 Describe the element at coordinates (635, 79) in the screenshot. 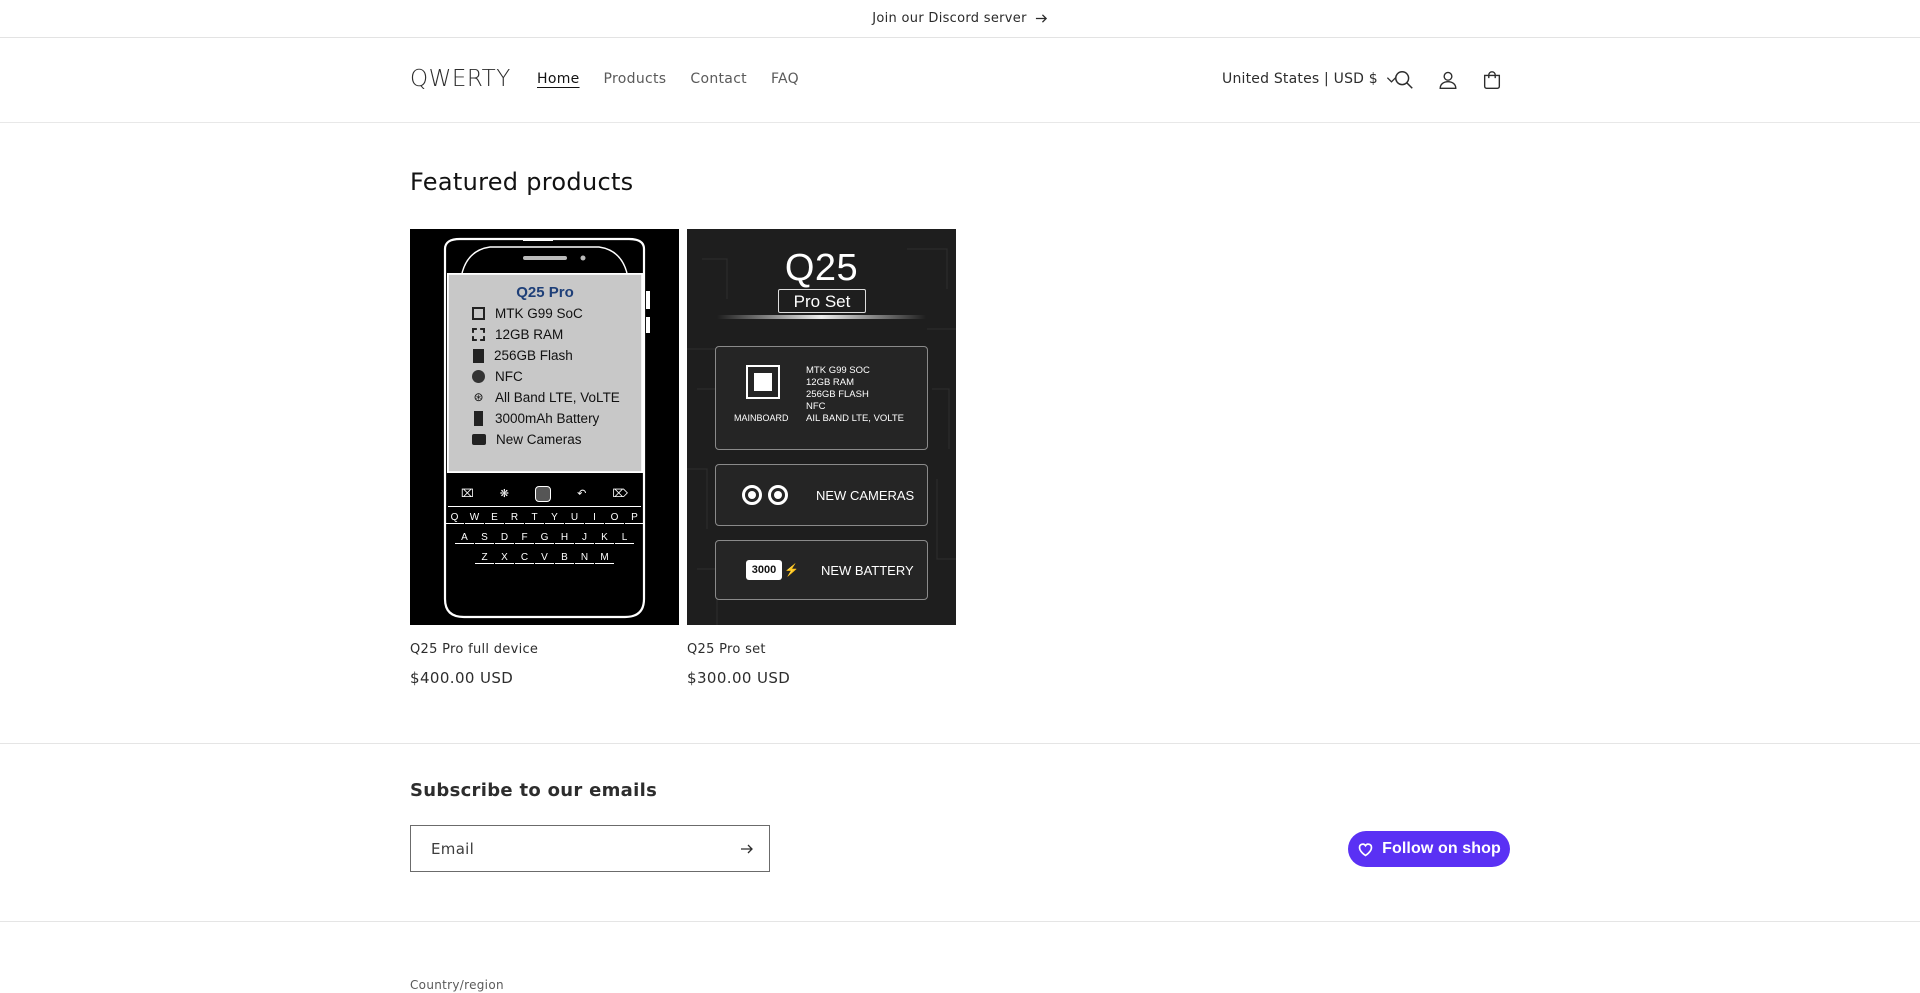

I see `nav-products: Products` at that location.